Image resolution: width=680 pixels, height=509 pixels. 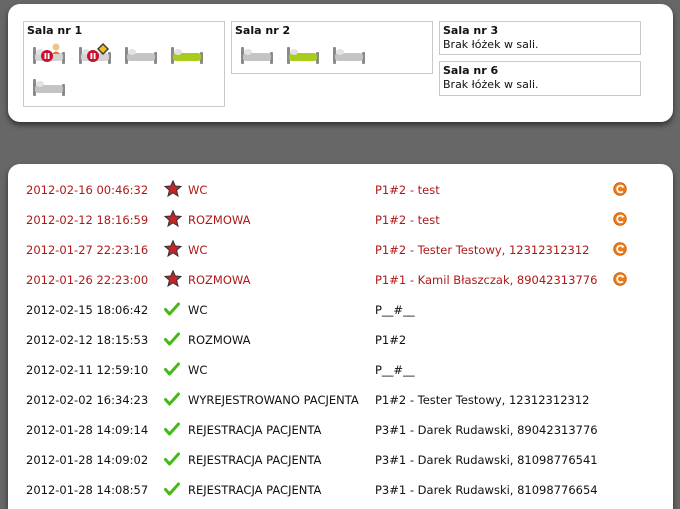 What do you see at coordinates (471, 70) in the screenshot?
I see `room-title: Sala nr 6` at bounding box center [471, 70].